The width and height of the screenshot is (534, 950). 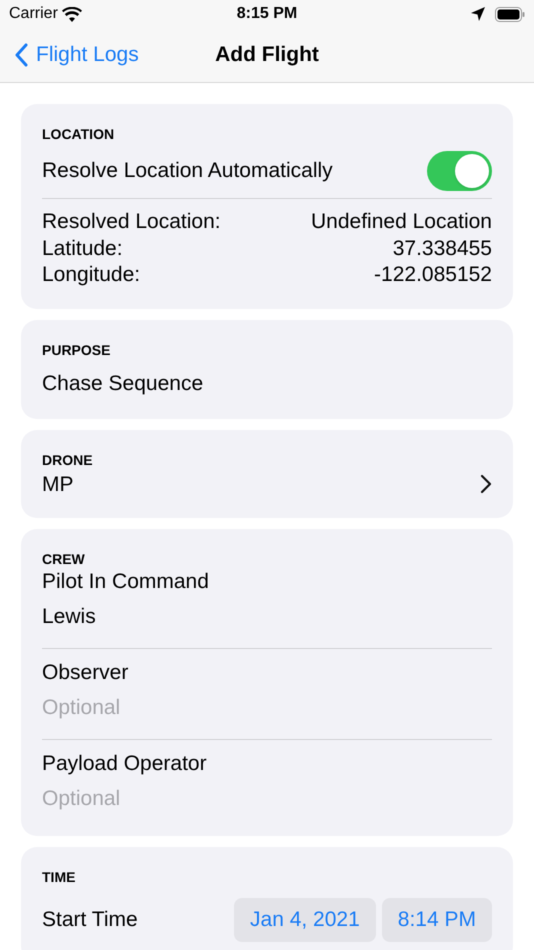 I want to click on info-label: Latitude:, so click(x=82, y=249).